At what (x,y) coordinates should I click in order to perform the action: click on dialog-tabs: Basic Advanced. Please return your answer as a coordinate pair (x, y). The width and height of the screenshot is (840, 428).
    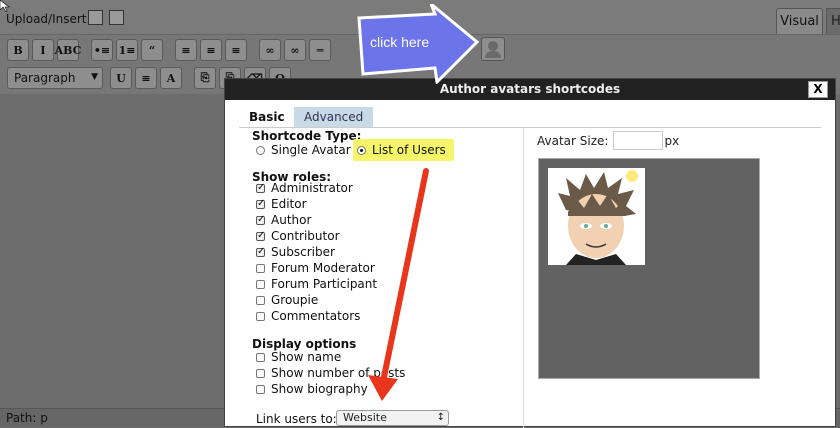
    Looking at the image, I should click on (530, 113).